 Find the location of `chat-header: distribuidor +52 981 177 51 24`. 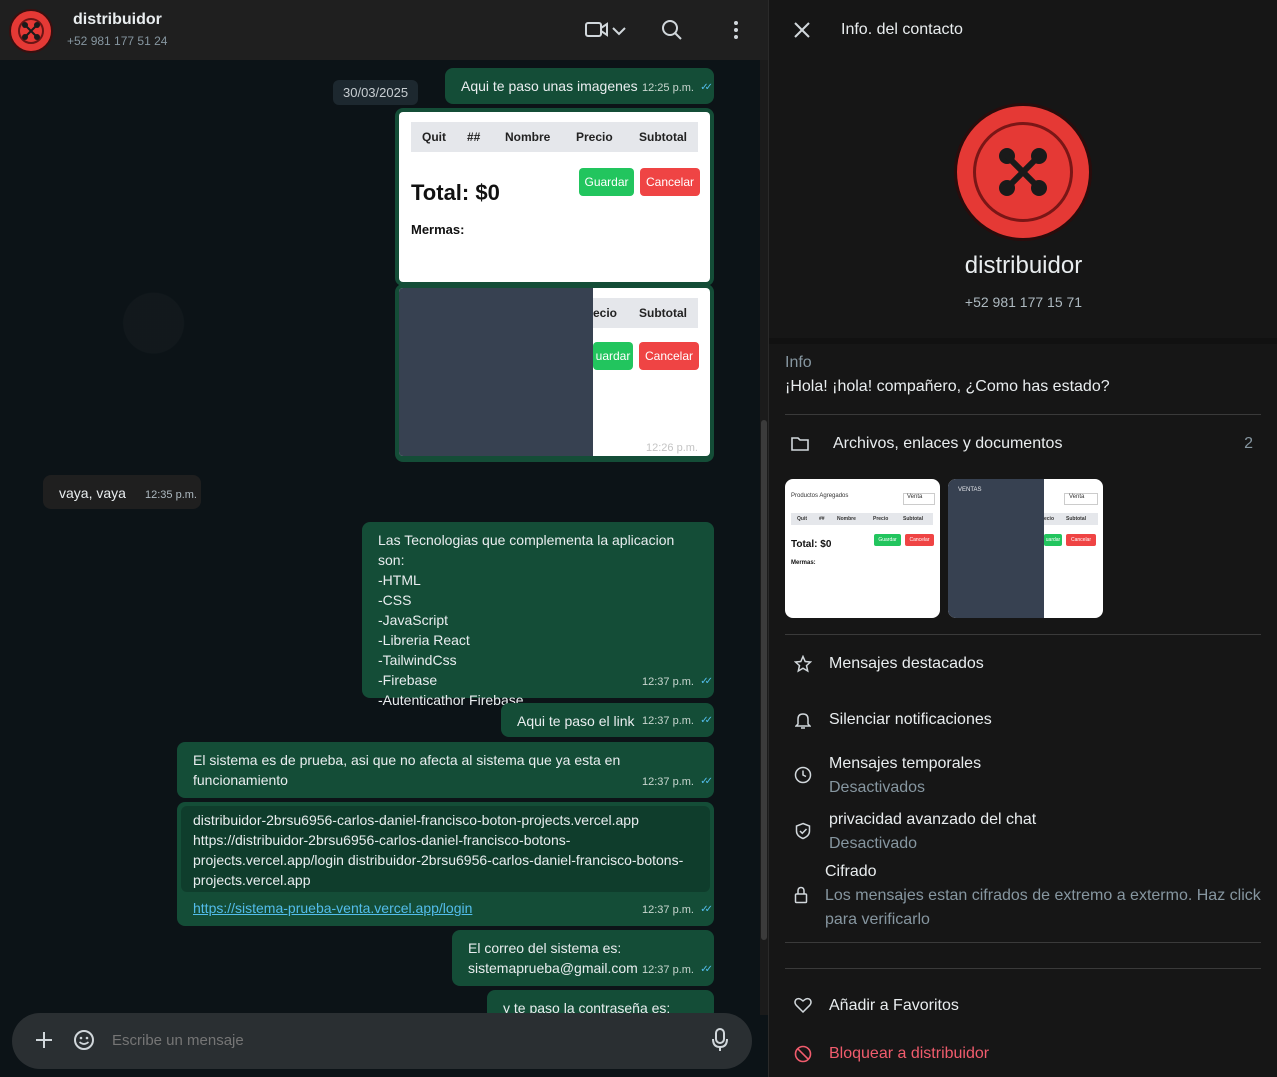

chat-header: distribuidor +52 981 177 51 24 is located at coordinates (384, 30).